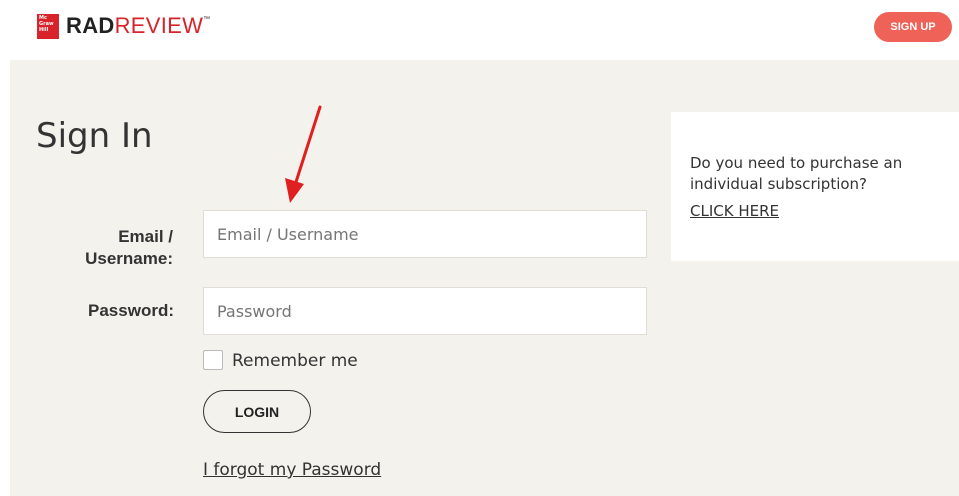 The height and width of the screenshot is (496, 959). I want to click on mcgraw-hill-radreview-logo: Mc Graw Hill RADREVIEW™, so click(123, 26).